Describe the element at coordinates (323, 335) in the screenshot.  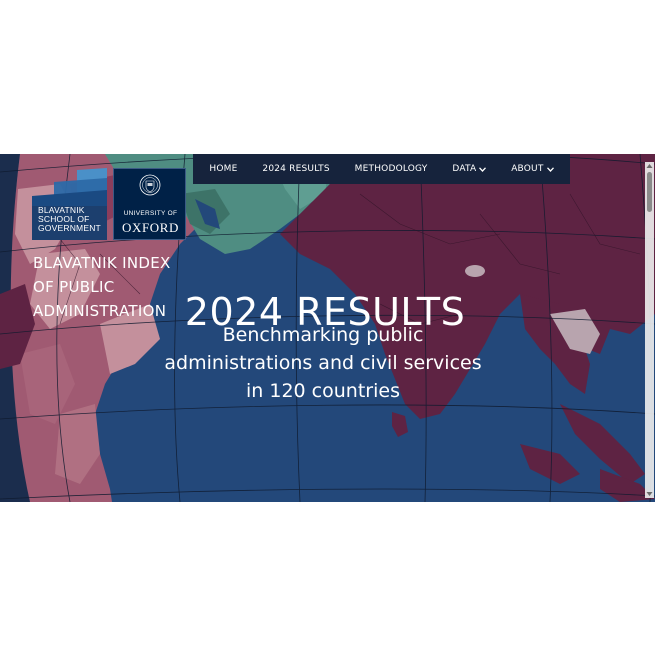
I see `subtitle-line: Benchmarking public` at that location.